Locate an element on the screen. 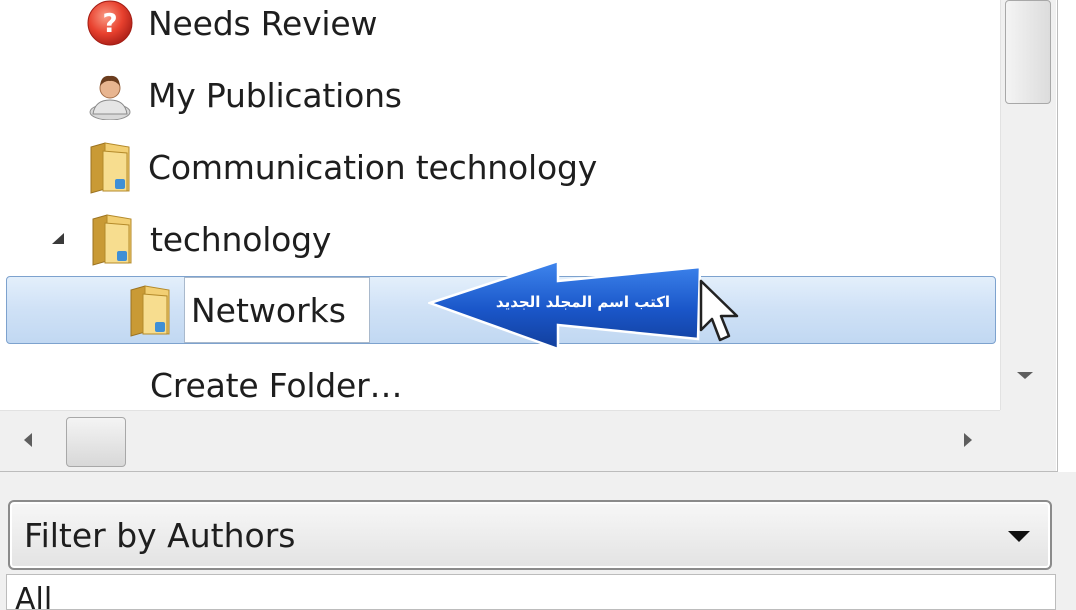 The height and width of the screenshot is (610, 1076). tree-item-communication-technology: Communication technology is located at coordinates (340, 167).